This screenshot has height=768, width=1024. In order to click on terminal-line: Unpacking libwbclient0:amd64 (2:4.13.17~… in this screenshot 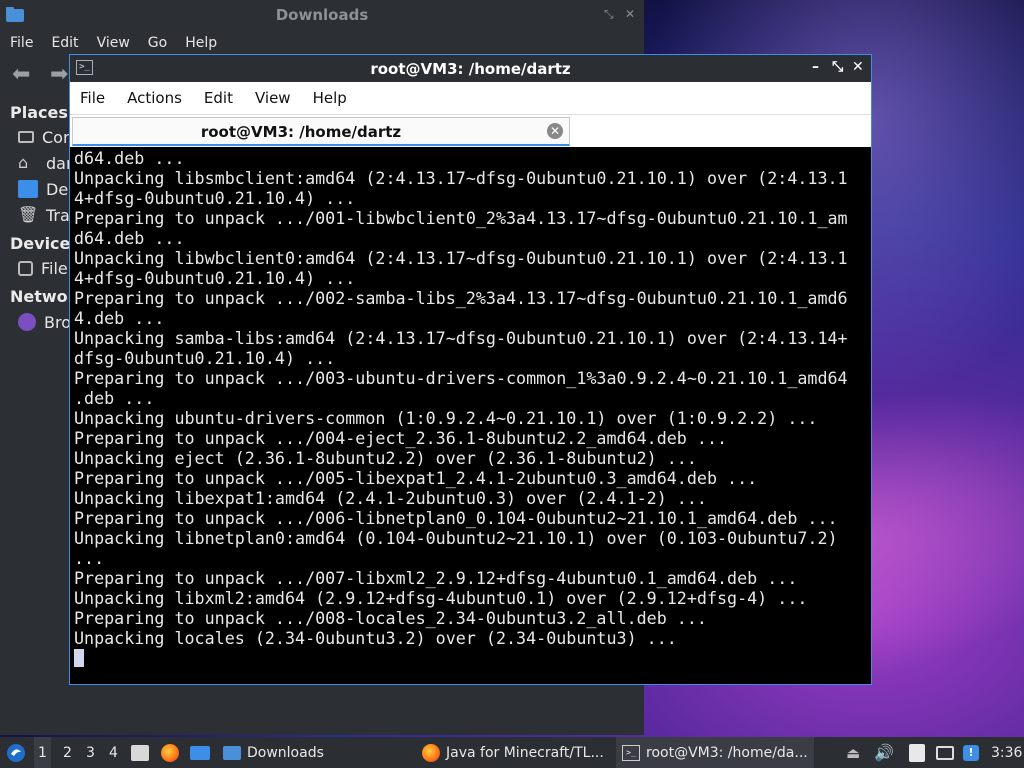, I will do `click(461, 258)`.